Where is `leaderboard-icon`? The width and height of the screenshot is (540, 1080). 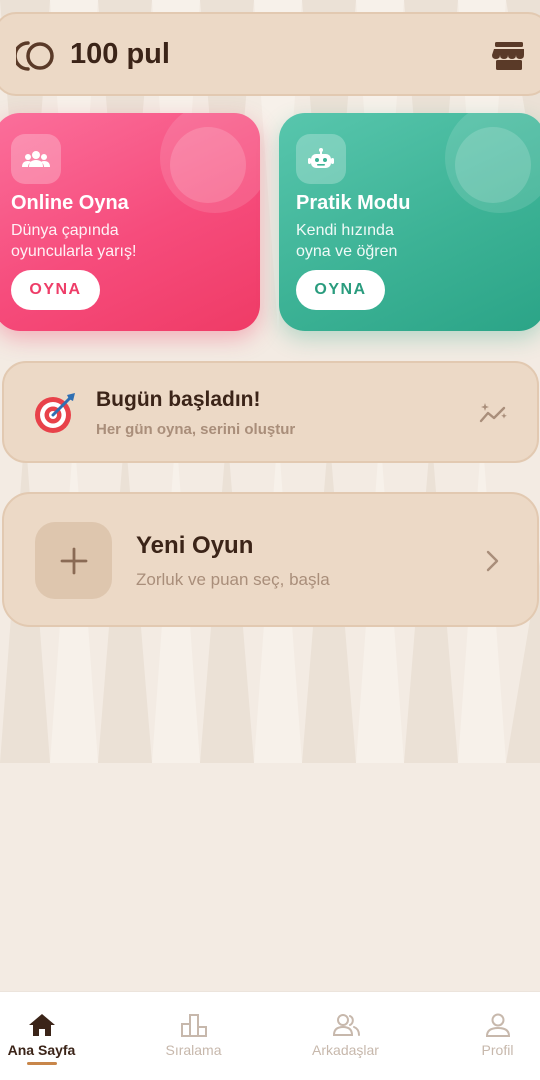 leaderboard-icon is located at coordinates (193, 1025).